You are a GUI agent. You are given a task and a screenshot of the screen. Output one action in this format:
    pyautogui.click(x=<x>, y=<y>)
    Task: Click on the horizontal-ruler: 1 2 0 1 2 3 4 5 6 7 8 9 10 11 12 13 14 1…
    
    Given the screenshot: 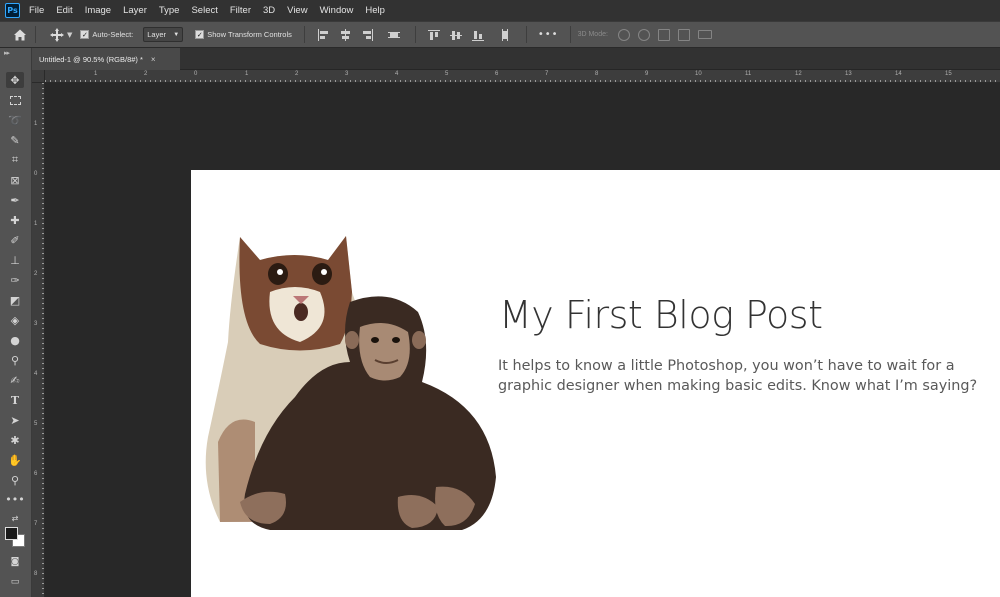 What is the action you would take?
    pyautogui.click(x=522, y=76)
    